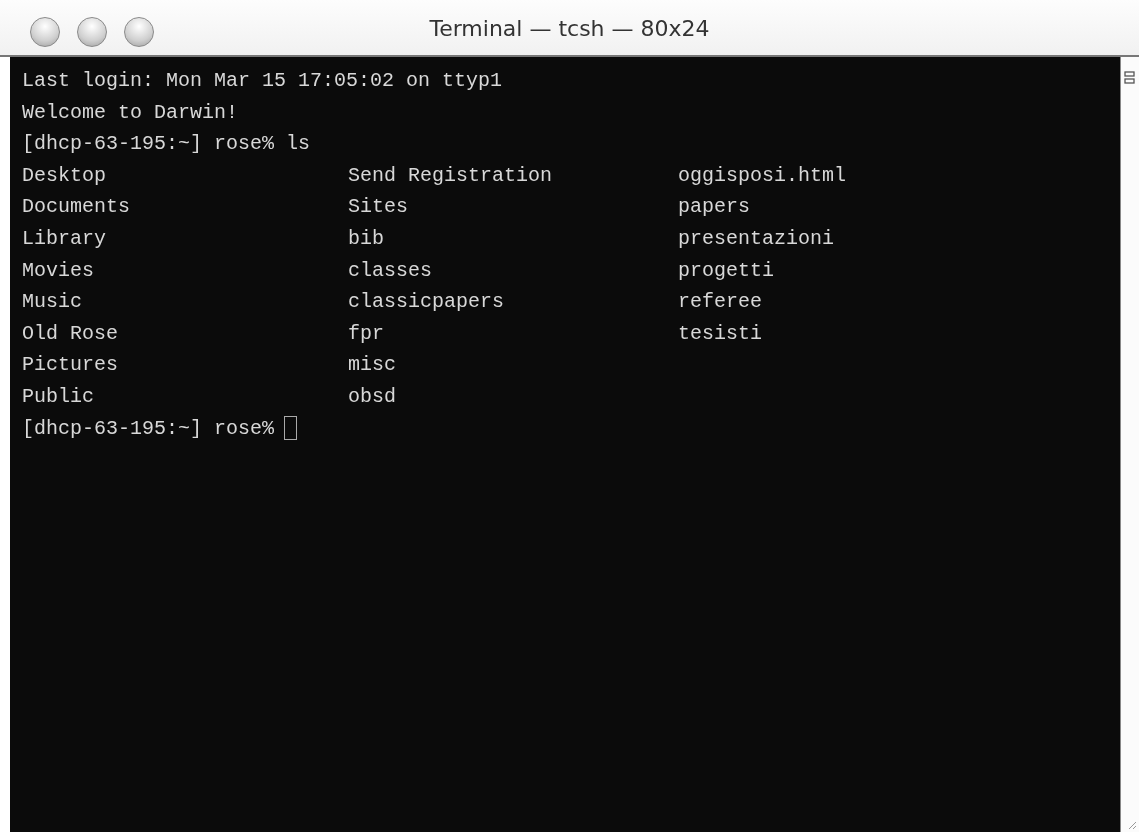 The image size is (1139, 832). Describe the element at coordinates (262, 81) in the screenshot. I see `terminal-line: Last login: Mon Mar 15 17:05:02 on ttyp1` at that location.